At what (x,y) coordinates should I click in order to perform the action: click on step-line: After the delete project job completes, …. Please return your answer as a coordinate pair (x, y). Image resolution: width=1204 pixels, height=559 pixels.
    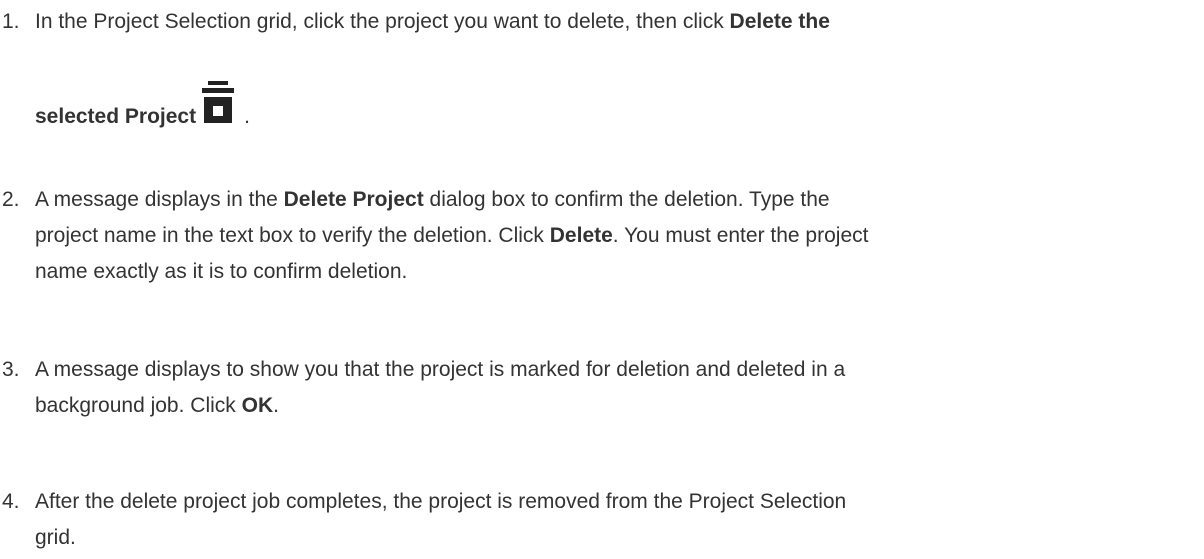
    Looking at the image, I should click on (441, 501).